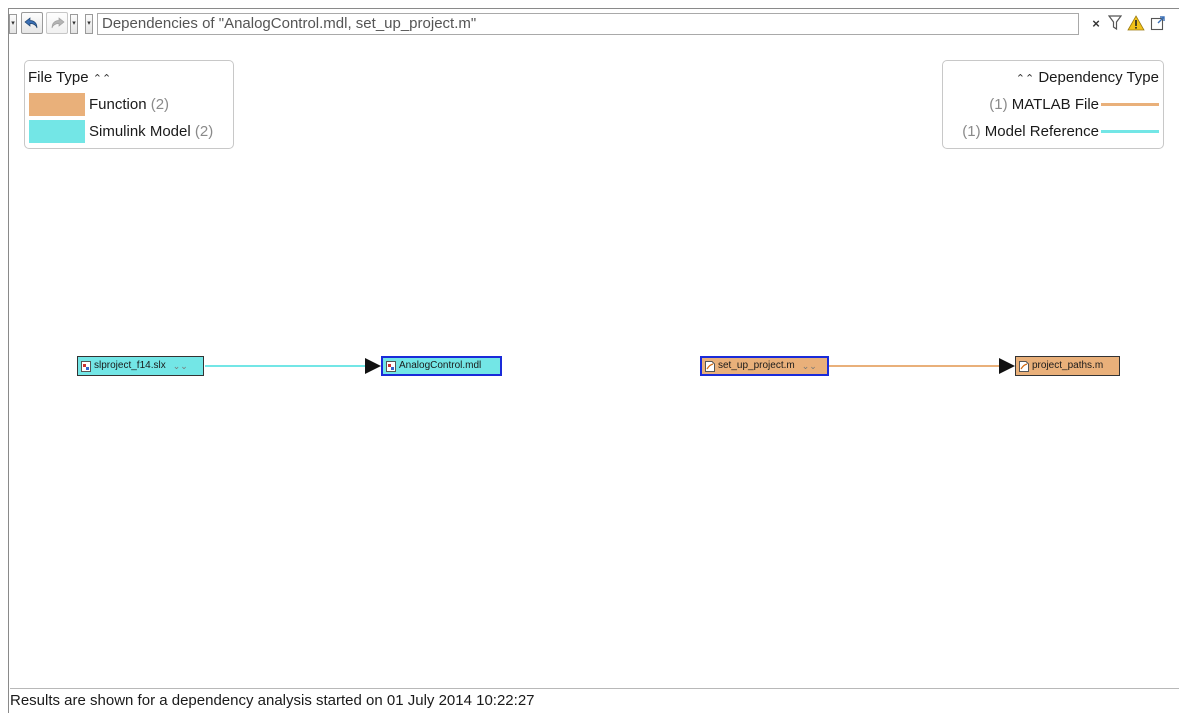  Describe the element at coordinates (1067, 366) in the screenshot. I see `graph-node-project-paths: project_paths.m` at that location.